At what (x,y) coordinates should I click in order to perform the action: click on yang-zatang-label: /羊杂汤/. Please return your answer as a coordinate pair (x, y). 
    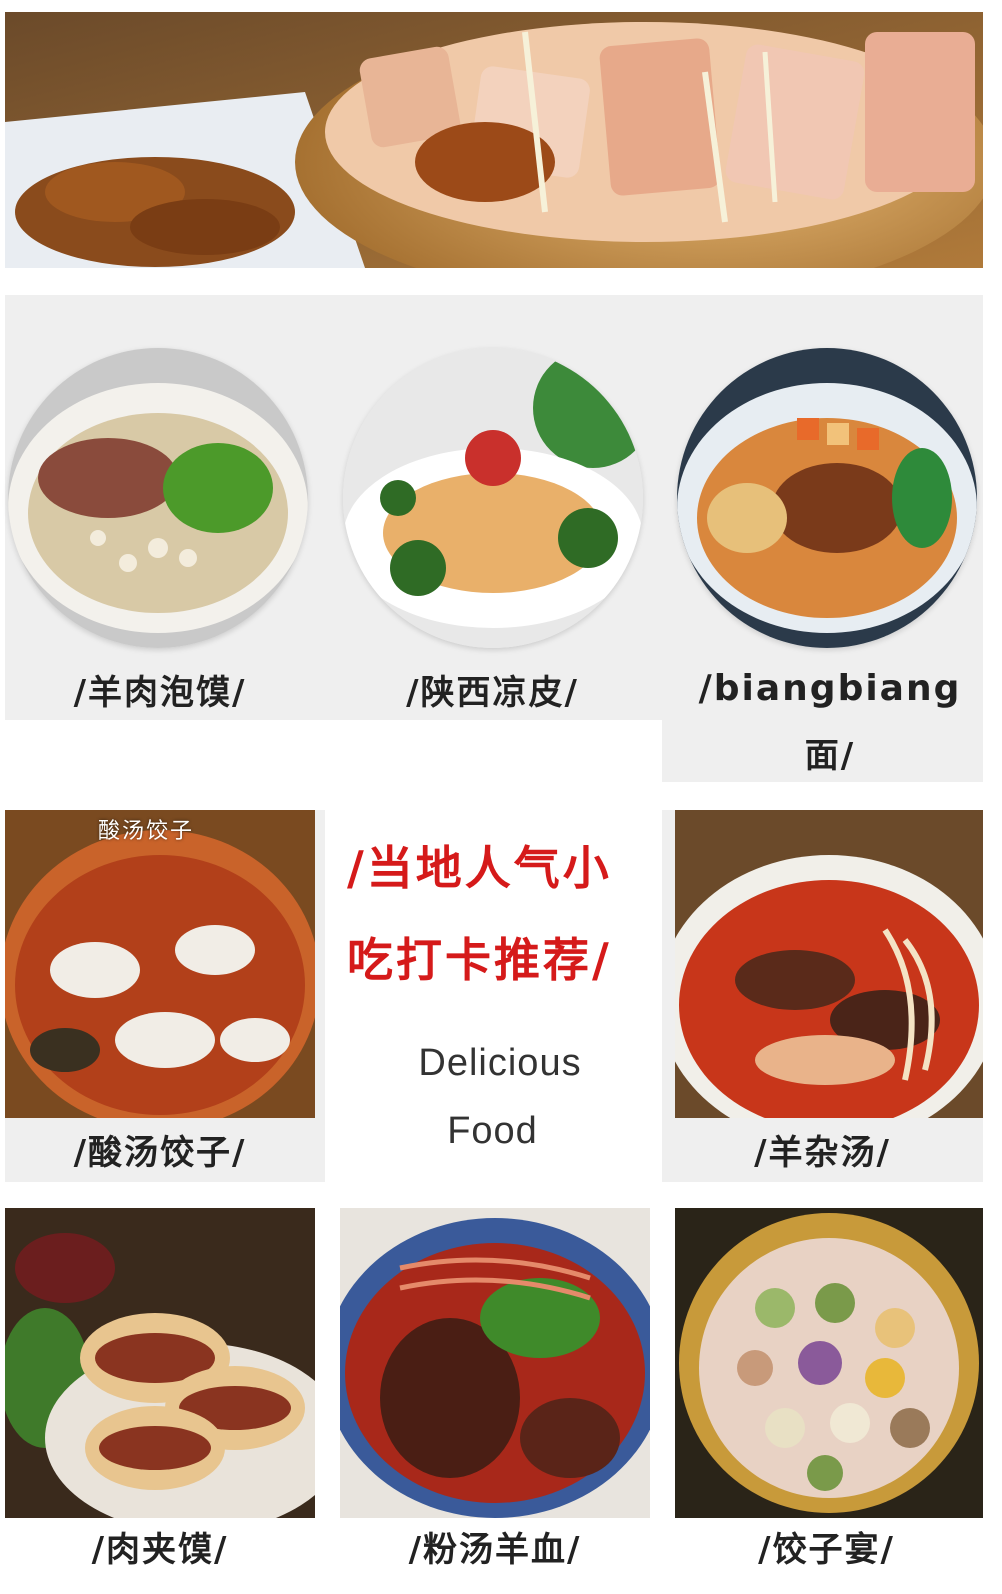
    Looking at the image, I should click on (822, 1153).